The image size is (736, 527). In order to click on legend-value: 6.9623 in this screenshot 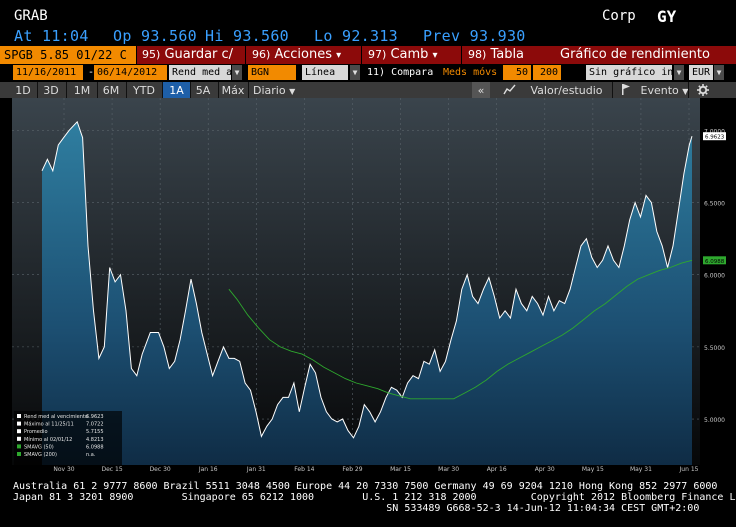, I will do `click(95, 417)`.